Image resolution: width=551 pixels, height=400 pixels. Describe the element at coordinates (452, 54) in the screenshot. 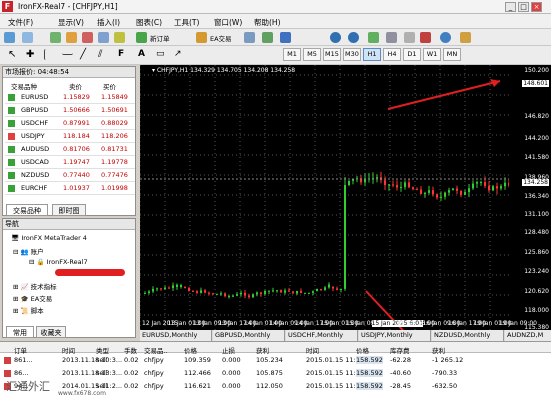

I see `timeframe-mn: MN` at that location.